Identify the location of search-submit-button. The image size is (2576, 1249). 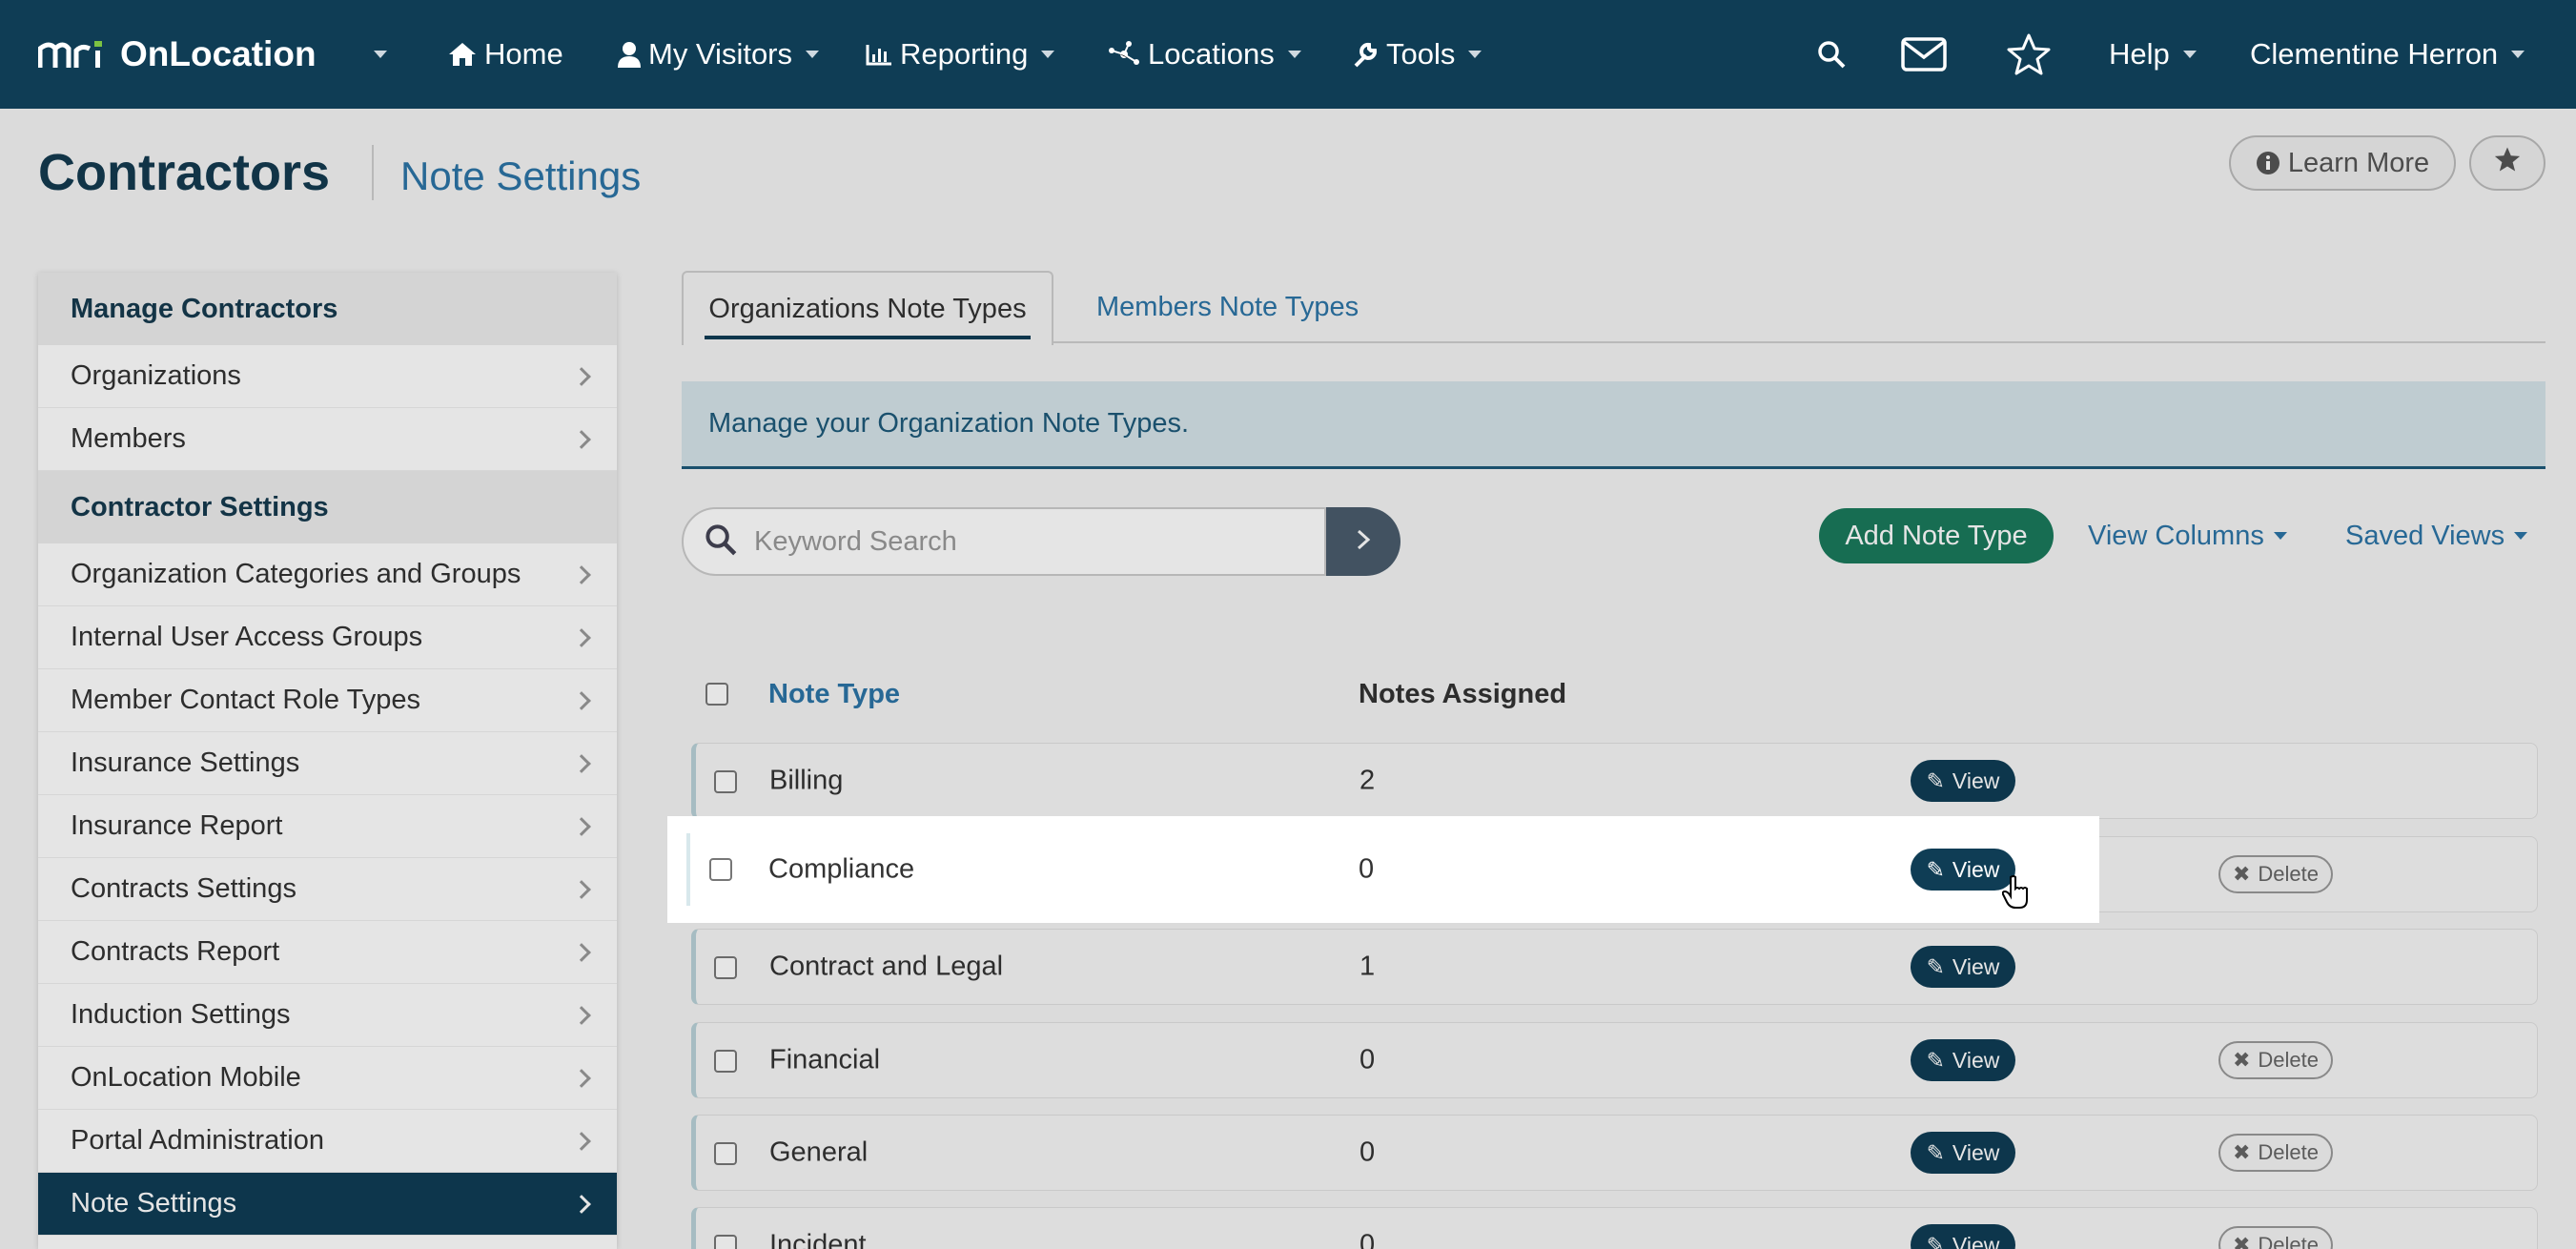
(1363, 542).